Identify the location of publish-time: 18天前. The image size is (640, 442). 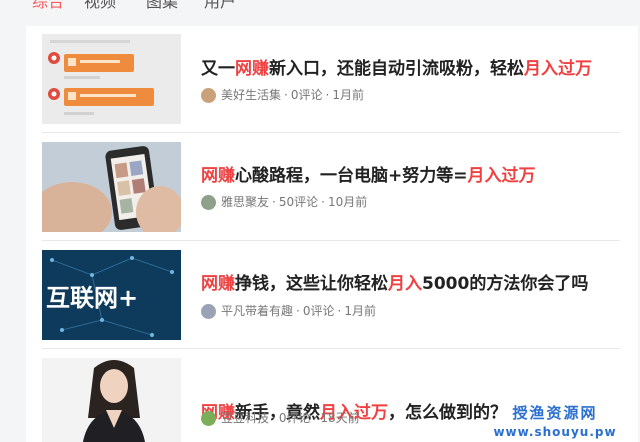
(340, 418).